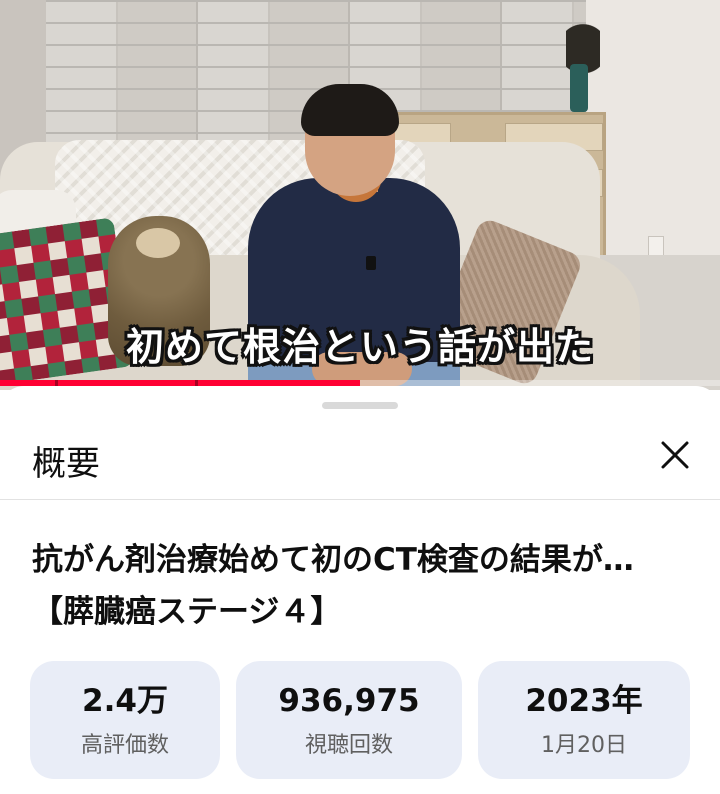  I want to click on video-scene-plush-face, so click(158, 243).